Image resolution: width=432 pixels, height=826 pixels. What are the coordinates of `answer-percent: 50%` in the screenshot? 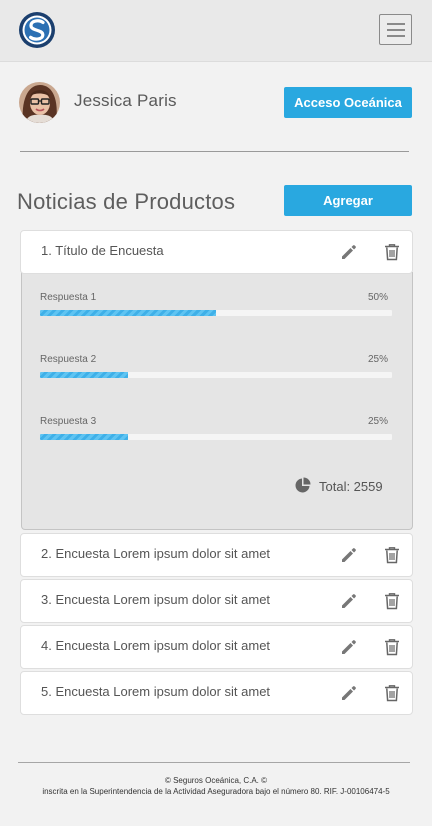 It's located at (377, 297).